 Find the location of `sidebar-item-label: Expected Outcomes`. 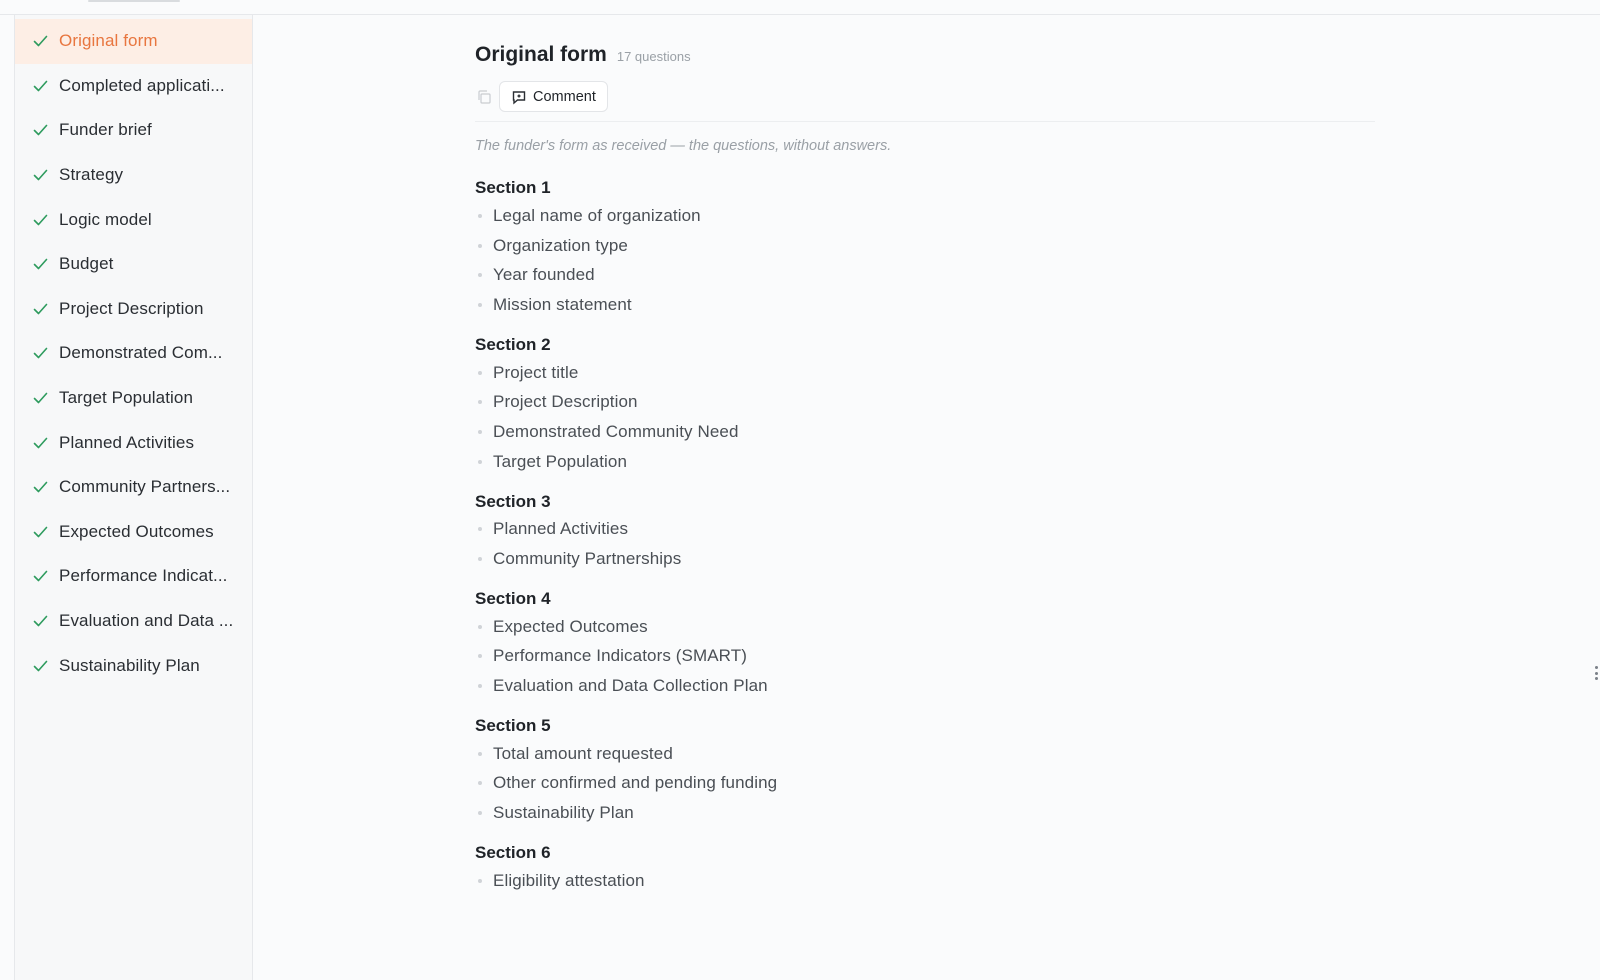

sidebar-item-label: Expected Outcomes is located at coordinates (136, 531).